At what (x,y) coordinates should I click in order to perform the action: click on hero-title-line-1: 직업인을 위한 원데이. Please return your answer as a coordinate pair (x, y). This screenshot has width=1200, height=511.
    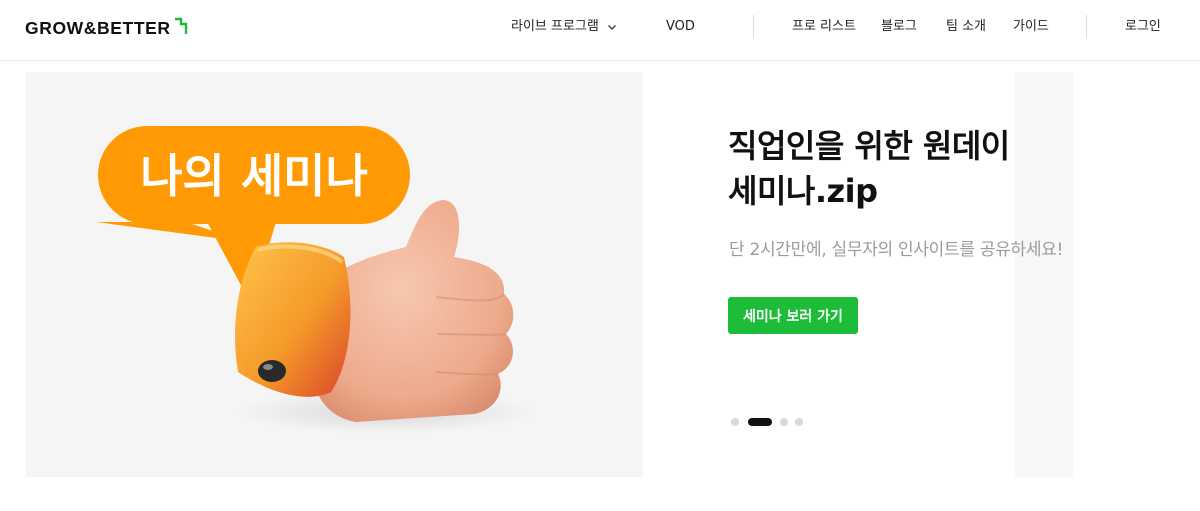
    Looking at the image, I should click on (869, 146).